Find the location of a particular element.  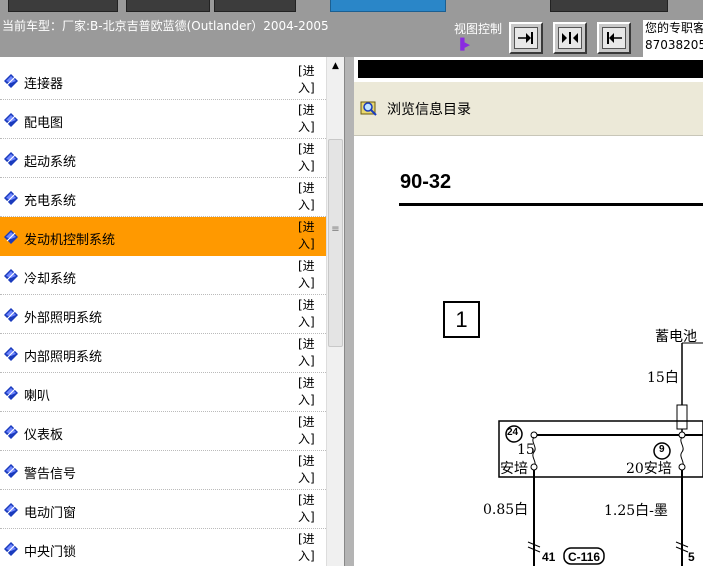

list-item-label: 发动机控制系统 is located at coordinates (70, 240).